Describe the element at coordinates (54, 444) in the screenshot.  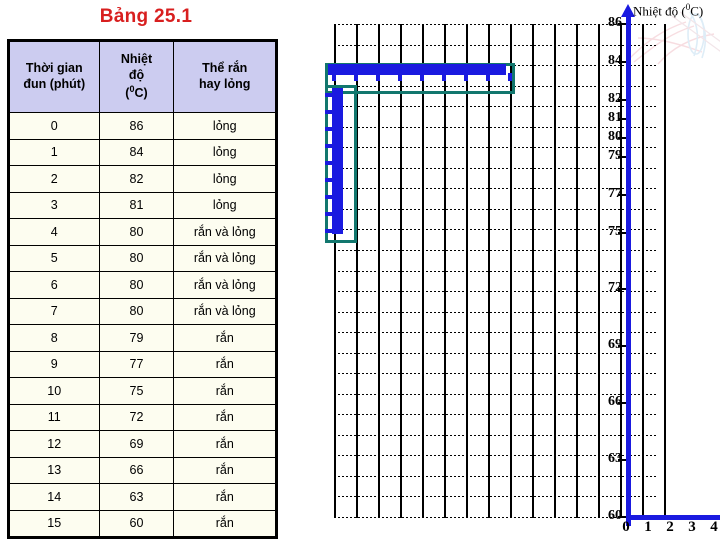
I see `cell-time: 12` at that location.